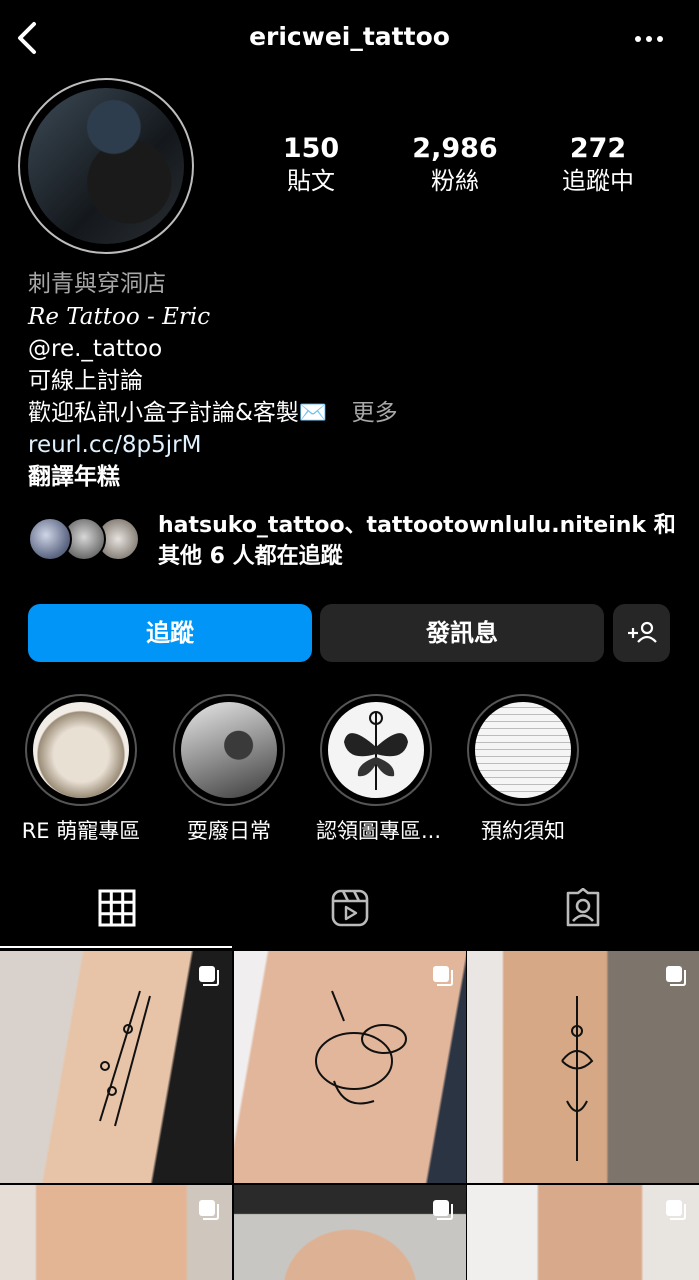  Describe the element at coordinates (311, 181) in the screenshot. I see `posts-count-label: 貼文` at that location.